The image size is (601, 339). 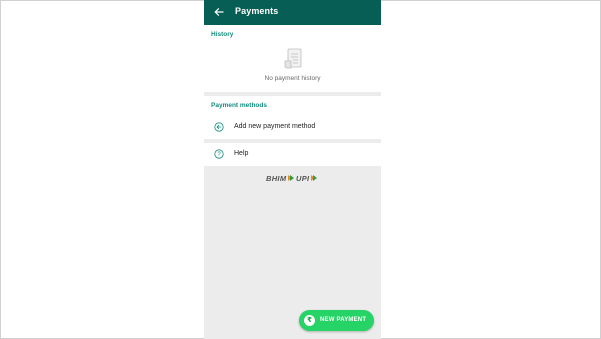 I want to click on payment-methods-section: Payment methods Add new payment method, so click(x=292, y=117).